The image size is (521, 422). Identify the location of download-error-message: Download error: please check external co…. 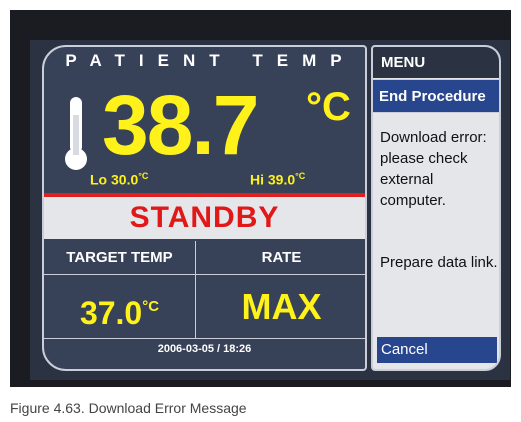
(433, 169).